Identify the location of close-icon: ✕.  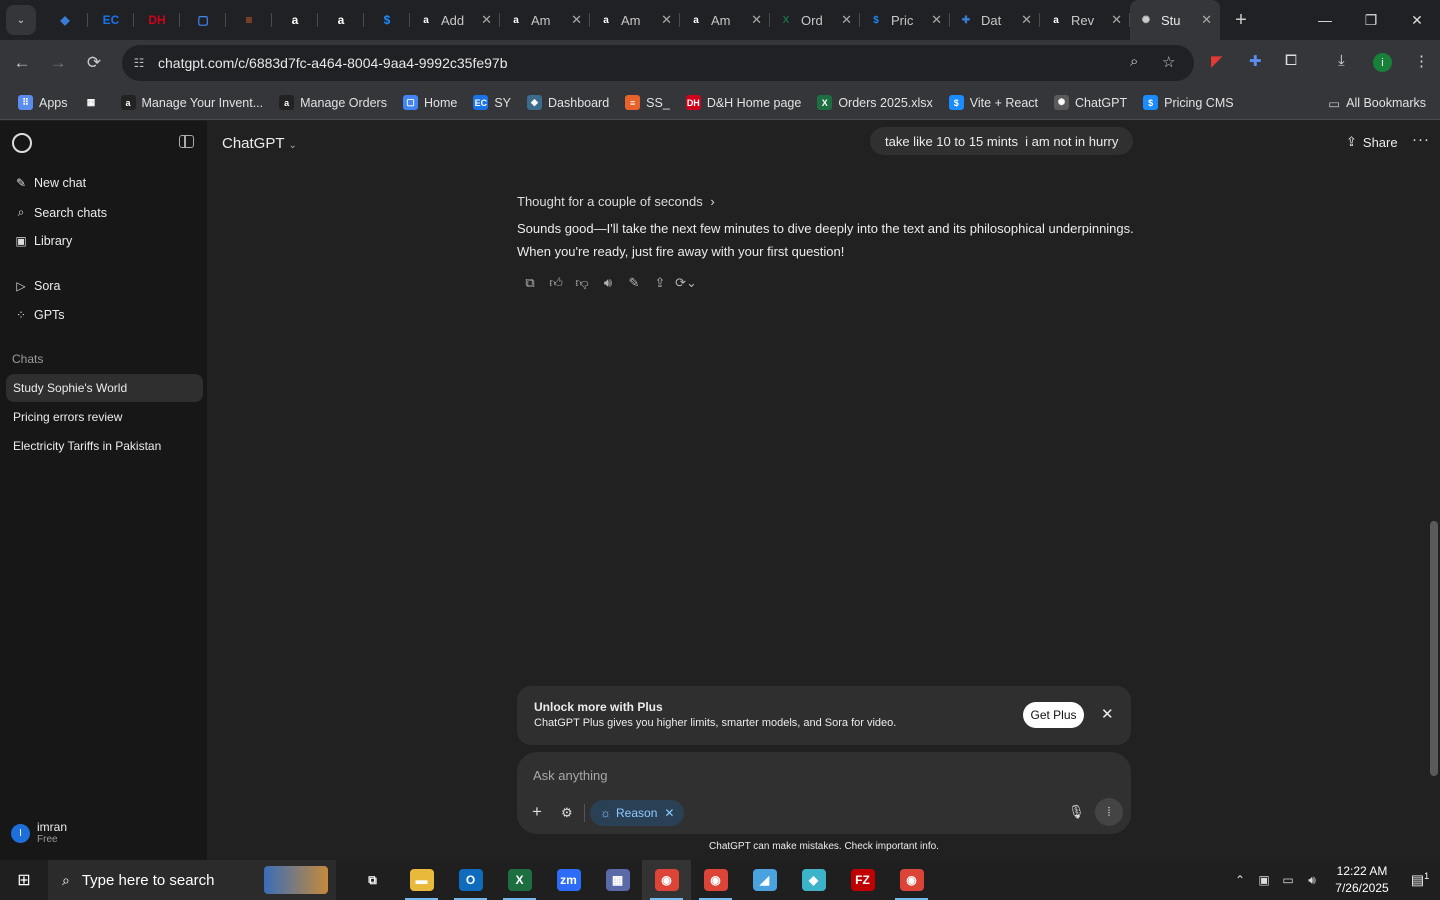
(1107, 714).